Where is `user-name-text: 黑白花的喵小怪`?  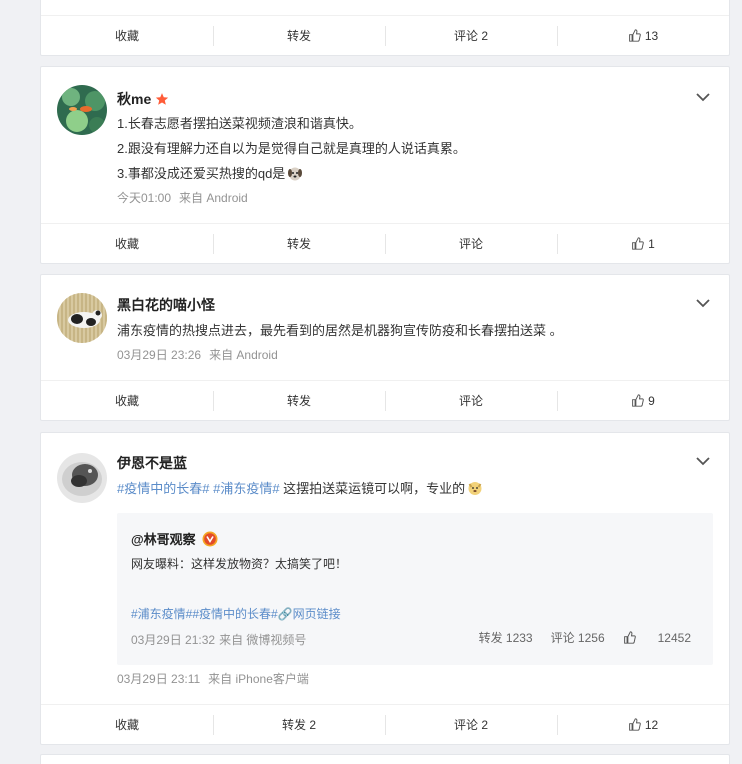
user-name-text: 黑白花的喵小怪 is located at coordinates (166, 305).